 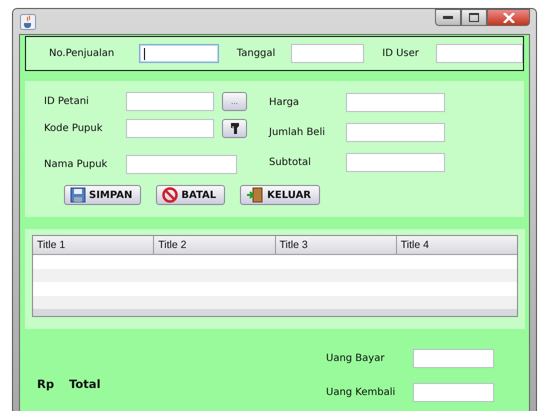 I want to click on action-button: KELUAR, so click(x=280, y=195).